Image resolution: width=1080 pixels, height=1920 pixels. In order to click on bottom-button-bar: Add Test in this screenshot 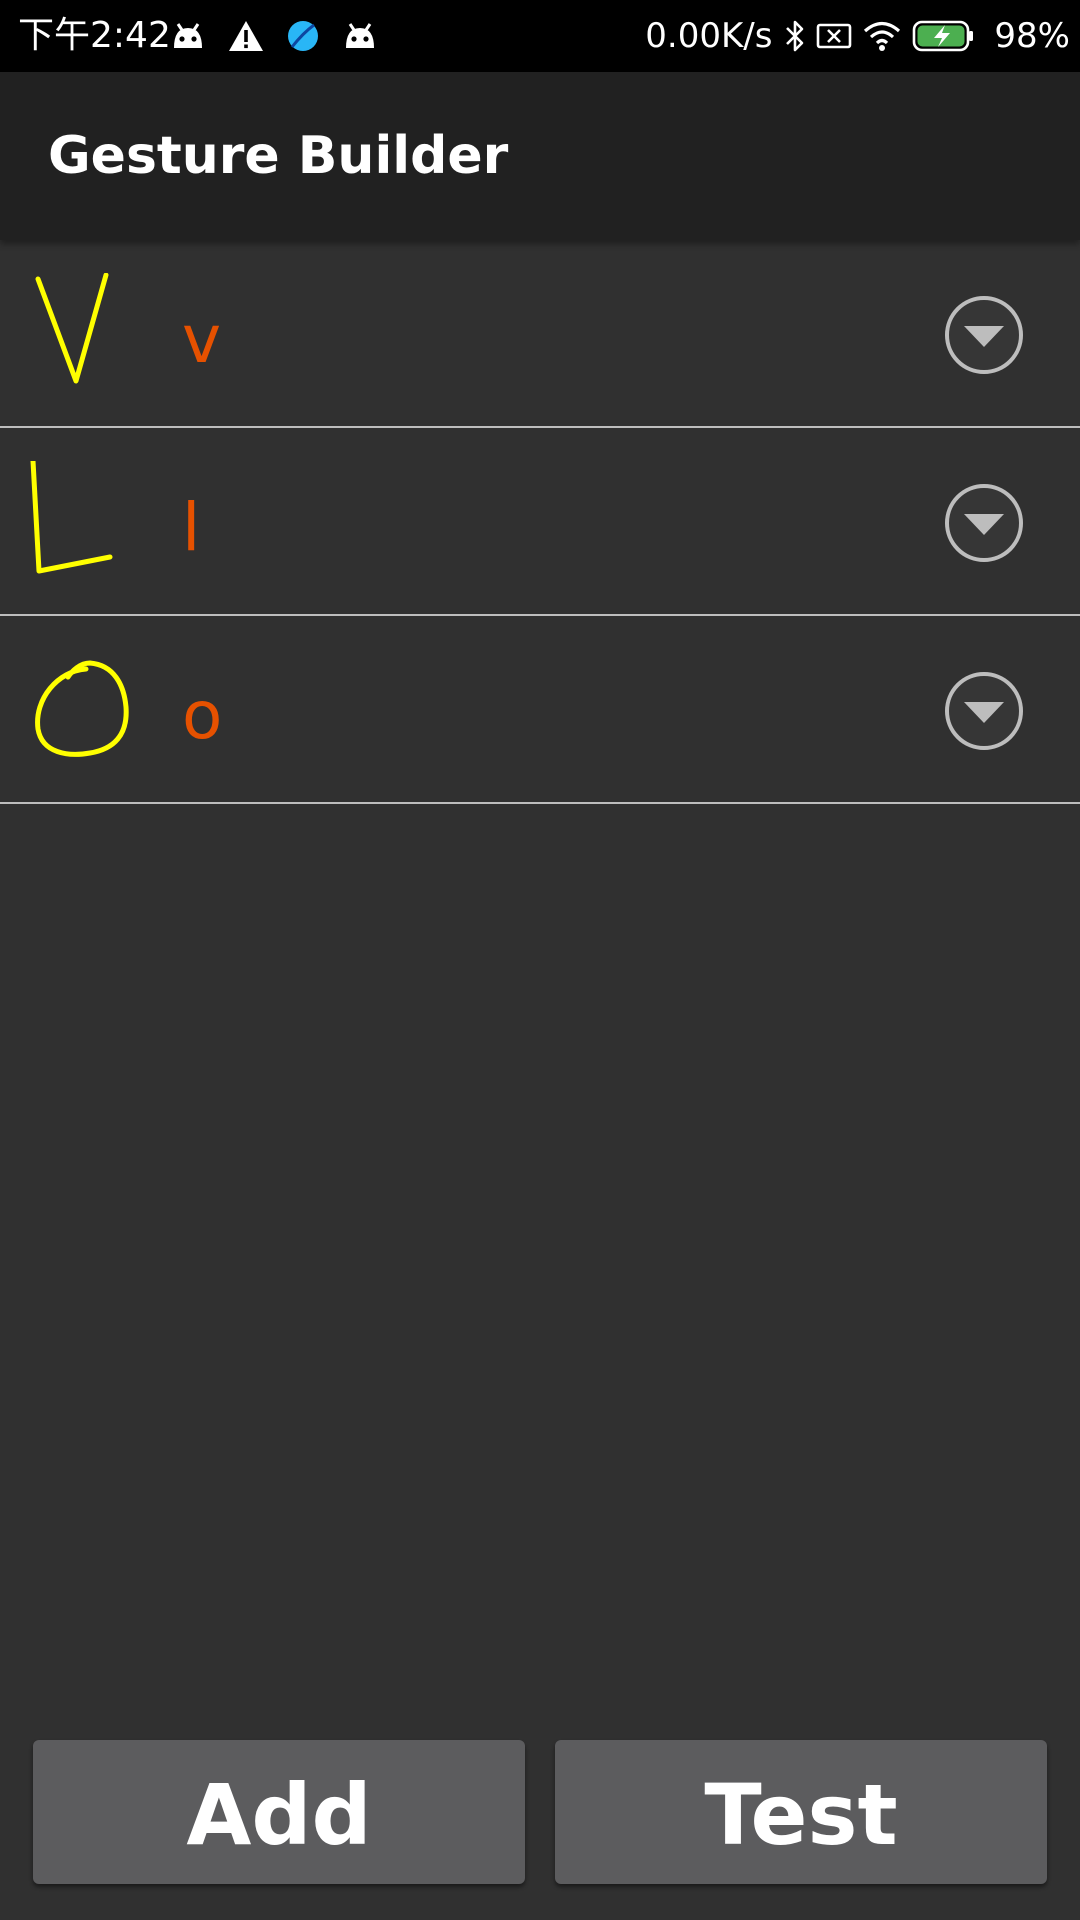, I will do `click(540, 1820)`.